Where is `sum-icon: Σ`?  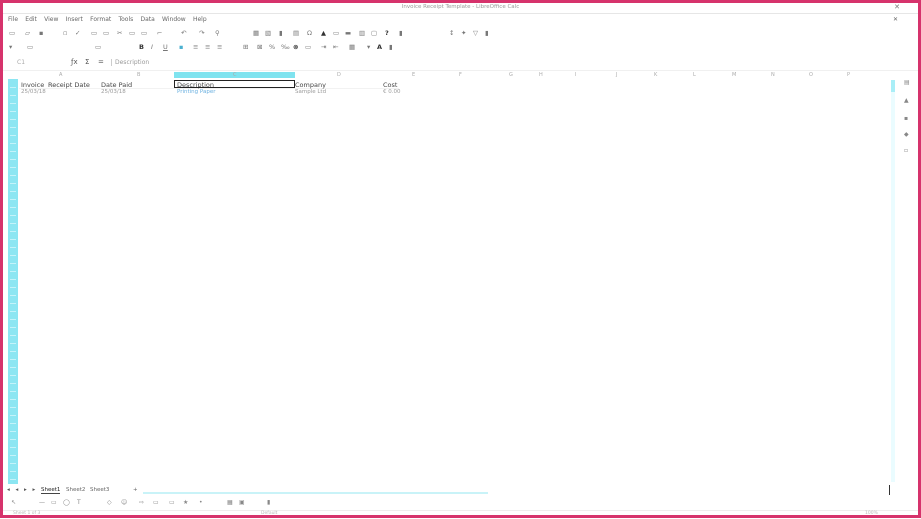 sum-icon: Σ is located at coordinates (87, 62).